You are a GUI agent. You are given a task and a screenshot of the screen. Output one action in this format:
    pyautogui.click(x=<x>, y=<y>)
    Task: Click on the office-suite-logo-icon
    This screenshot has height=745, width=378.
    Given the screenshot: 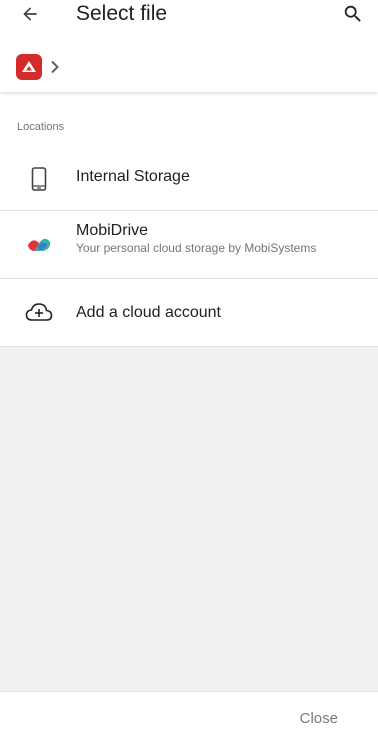 What is the action you would take?
    pyautogui.click(x=29, y=67)
    